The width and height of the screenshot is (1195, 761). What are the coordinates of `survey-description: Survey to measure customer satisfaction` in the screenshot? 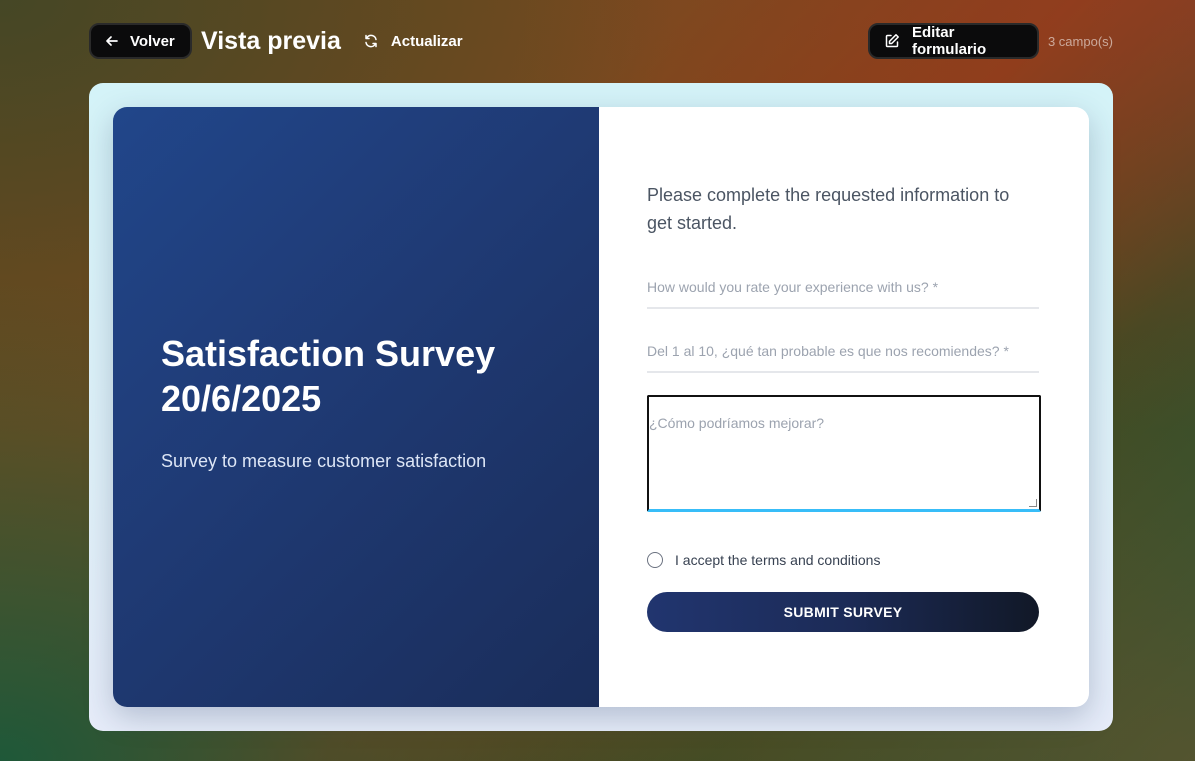 It's located at (324, 460).